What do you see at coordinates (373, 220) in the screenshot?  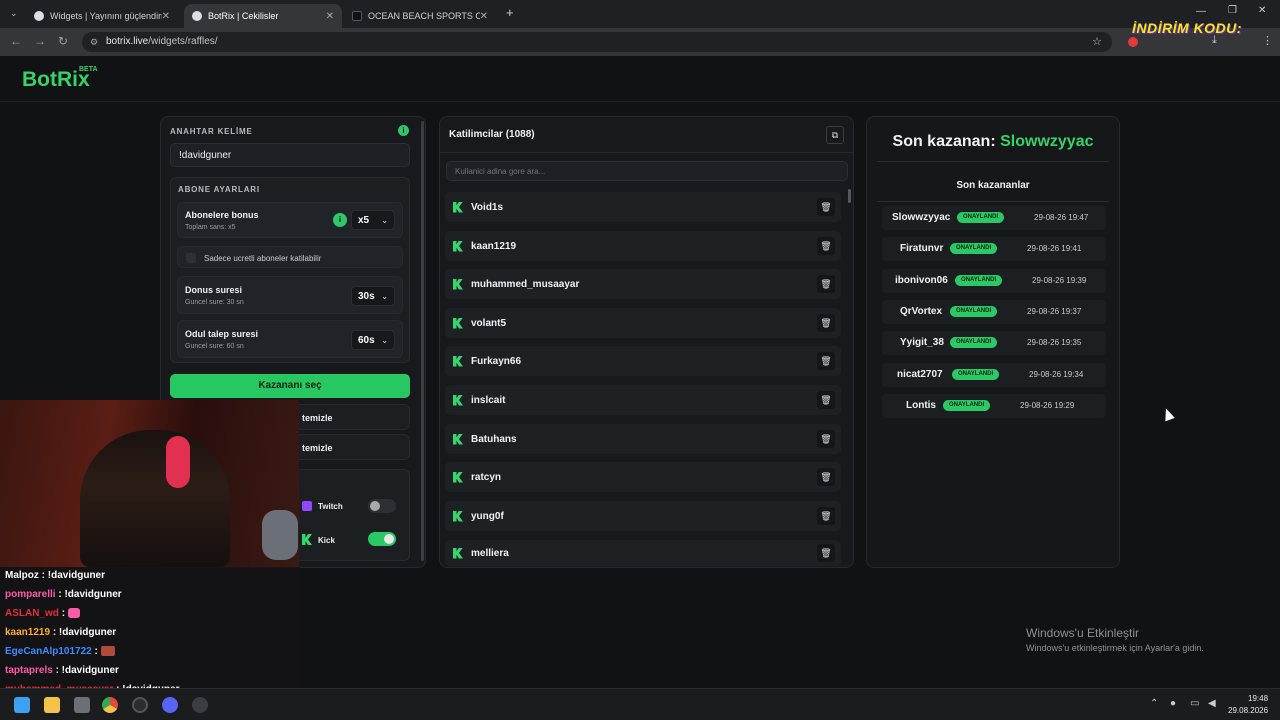 I see `sub-bonus-select: x5 ⌄` at bounding box center [373, 220].